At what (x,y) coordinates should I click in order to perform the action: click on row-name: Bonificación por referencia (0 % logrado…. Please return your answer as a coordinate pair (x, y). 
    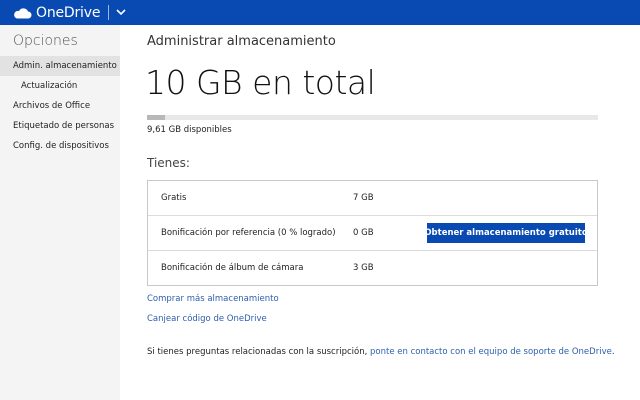
    Looking at the image, I should click on (248, 233).